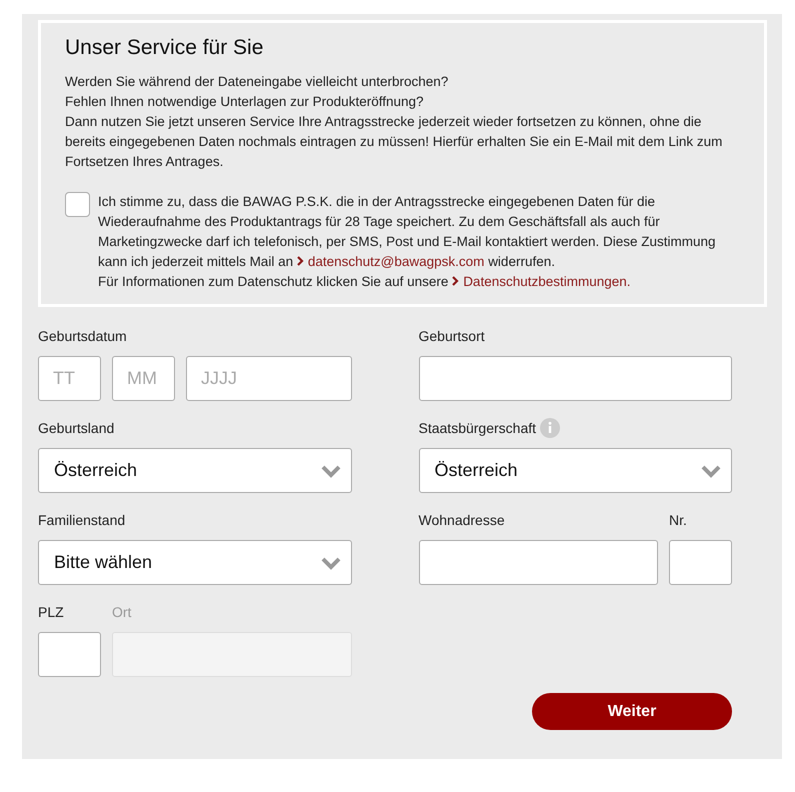 This screenshot has height=792, width=795. Describe the element at coordinates (82, 520) in the screenshot. I see `field-label: Familienstand` at that location.